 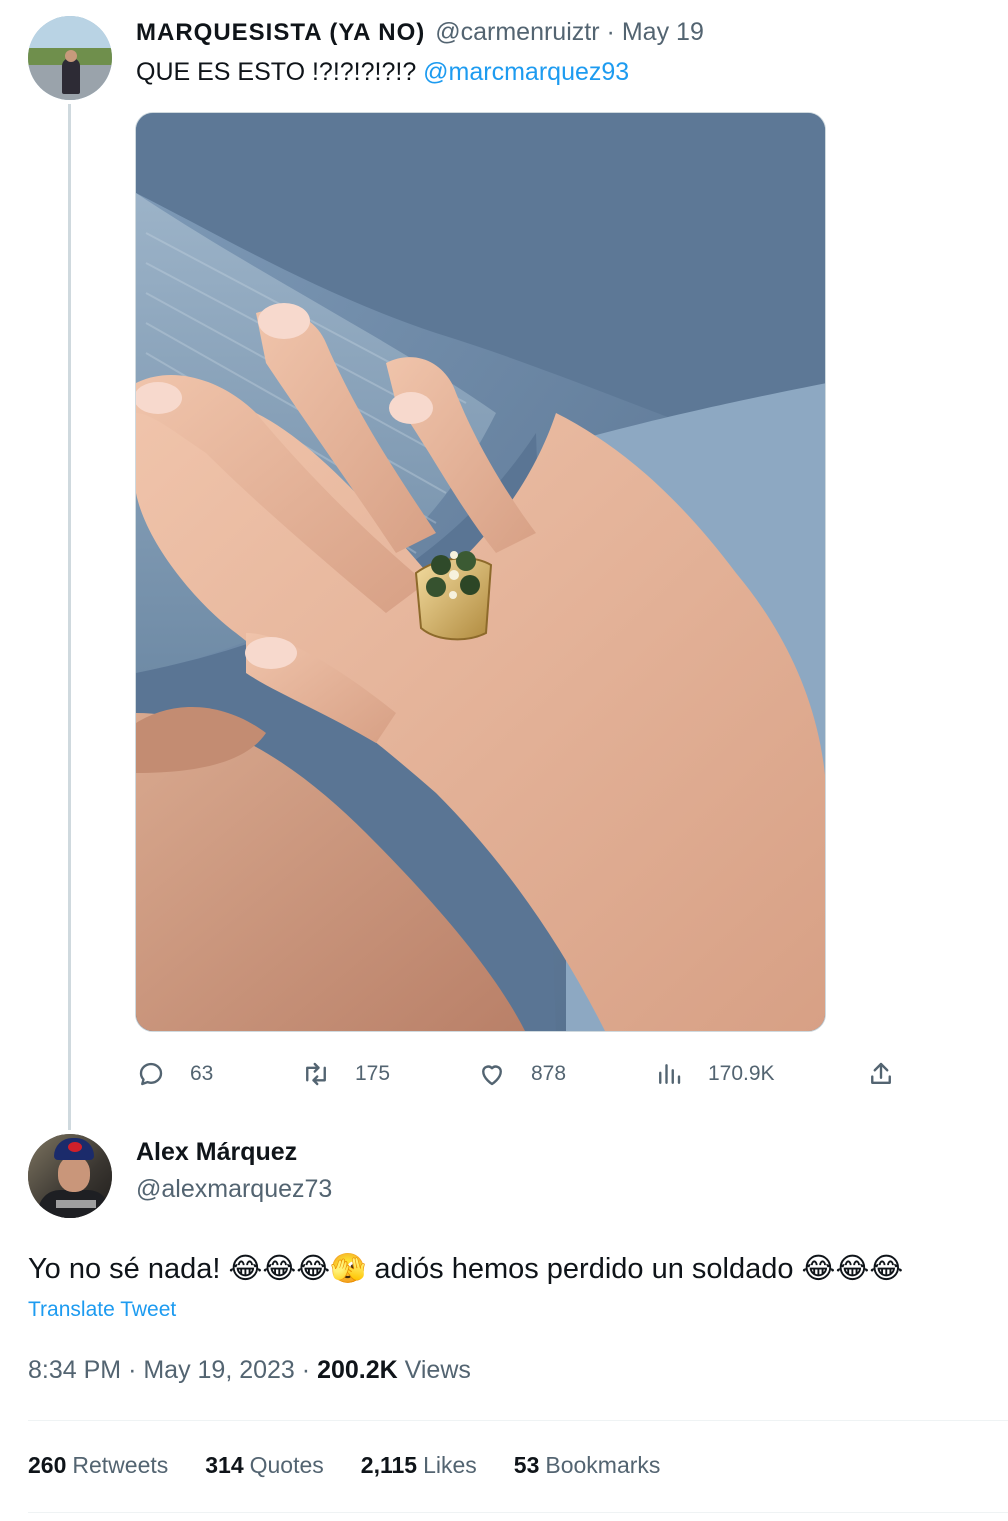 What do you see at coordinates (526, 72) in the screenshot?
I see `tweet1-mention-link: @marcmarquez93` at bounding box center [526, 72].